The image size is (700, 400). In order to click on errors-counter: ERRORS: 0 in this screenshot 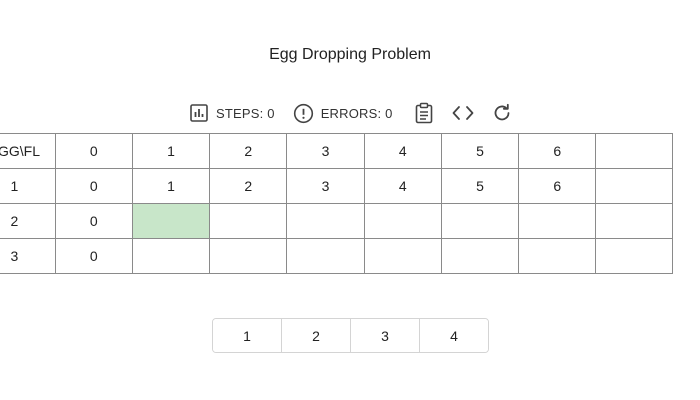, I will do `click(343, 113)`.